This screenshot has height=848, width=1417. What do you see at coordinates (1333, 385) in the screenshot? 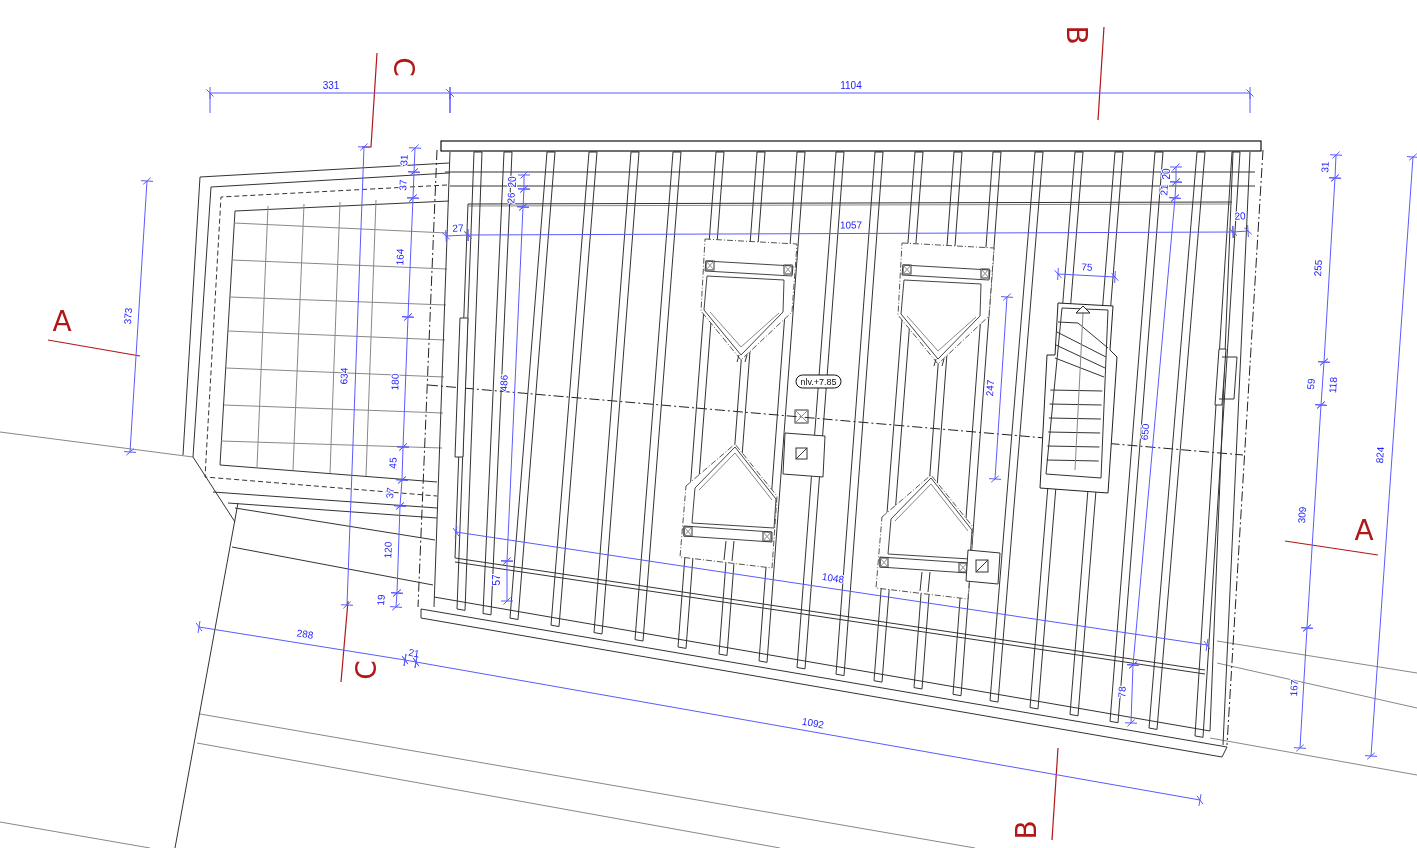
I see `dimension-label: 118` at bounding box center [1333, 385].